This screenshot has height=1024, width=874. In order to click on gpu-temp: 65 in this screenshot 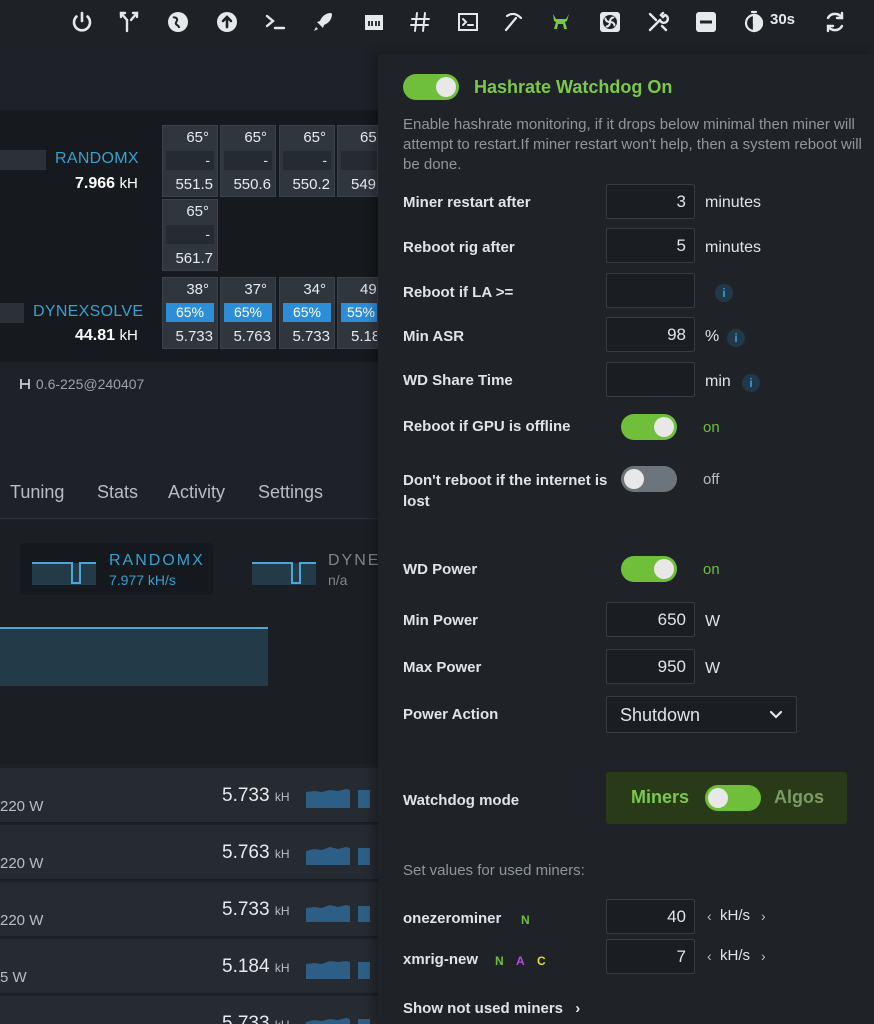, I will do `click(368, 137)`.